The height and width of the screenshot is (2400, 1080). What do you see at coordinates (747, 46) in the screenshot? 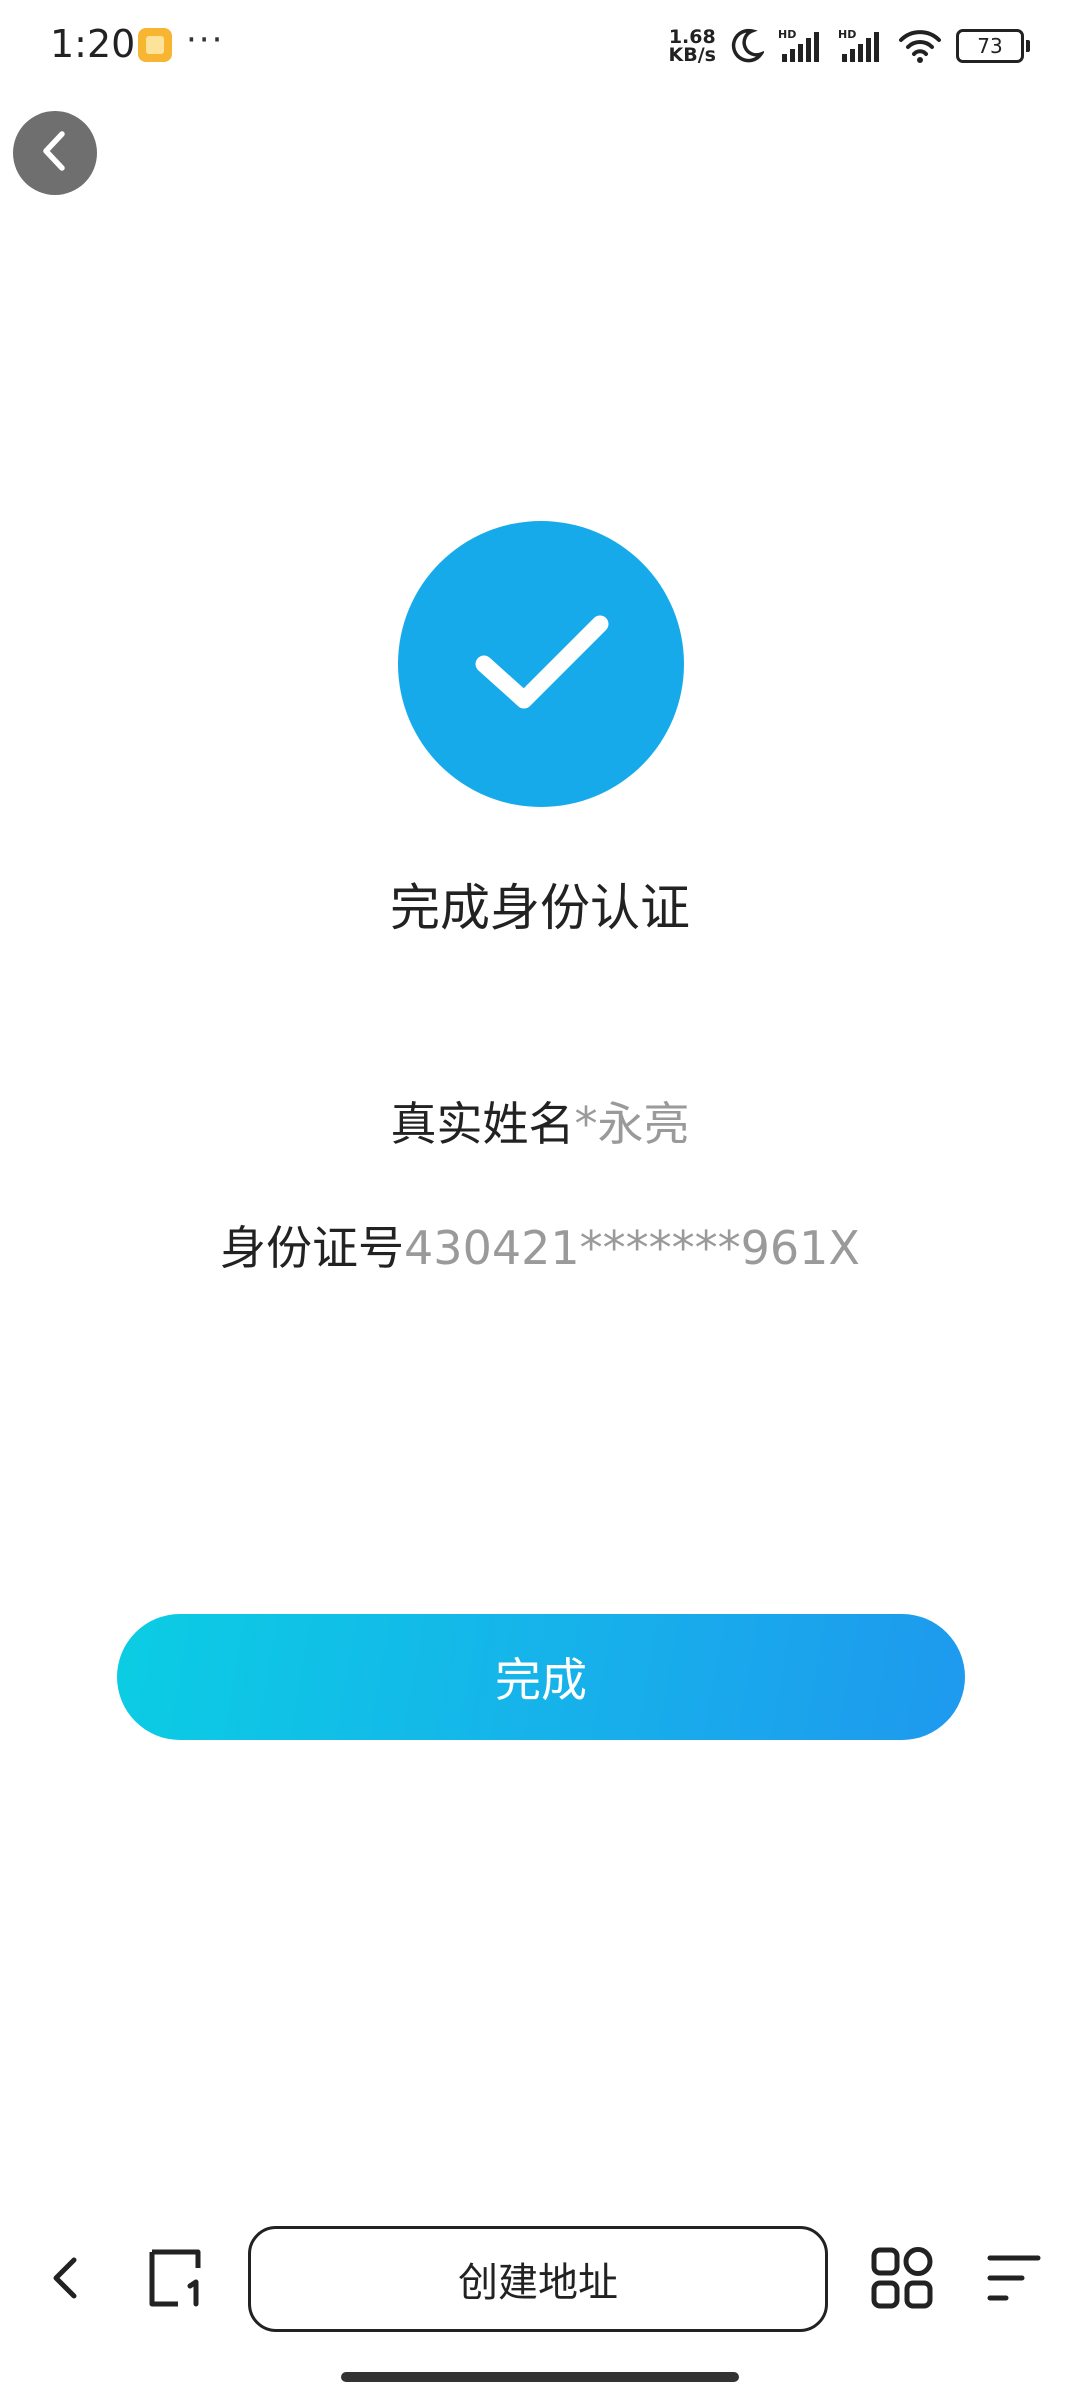
I see `do-not-disturb-icon` at bounding box center [747, 46].